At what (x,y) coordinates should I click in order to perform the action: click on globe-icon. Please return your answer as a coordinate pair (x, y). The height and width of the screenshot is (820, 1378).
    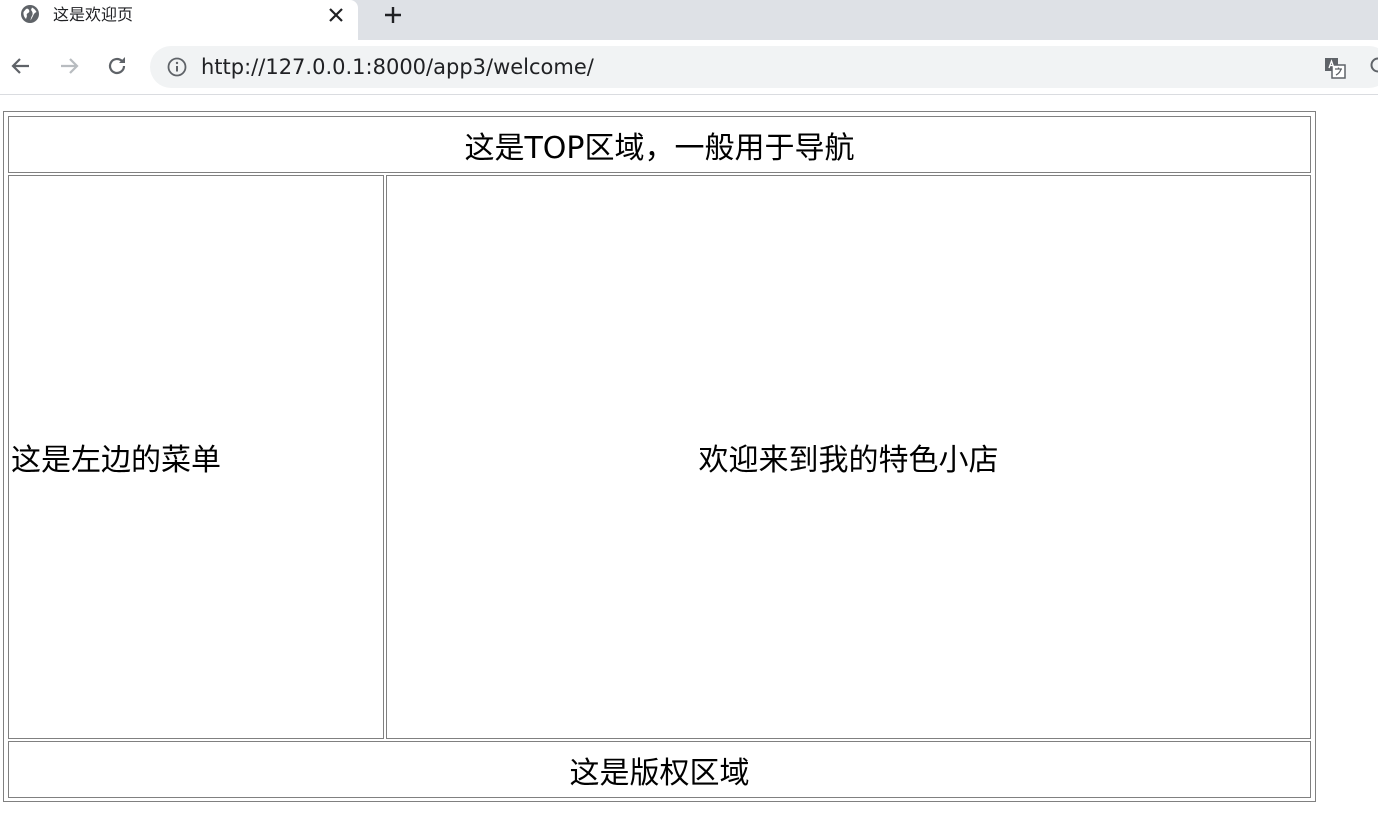
    Looking at the image, I should click on (30, 14).